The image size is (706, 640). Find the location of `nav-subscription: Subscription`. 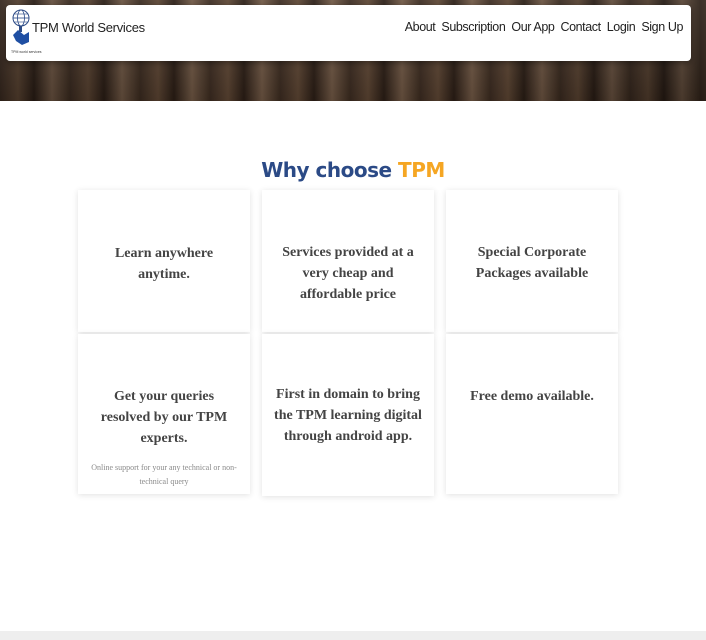

nav-subscription: Subscription is located at coordinates (473, 27).